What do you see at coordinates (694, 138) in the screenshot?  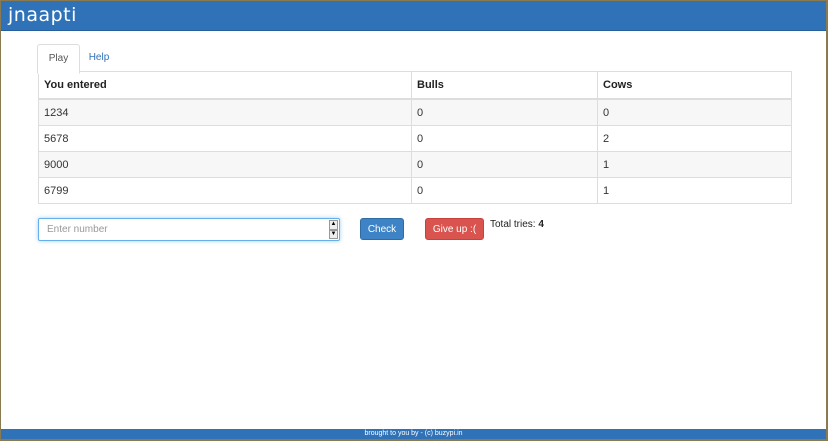 I see `cell-cows: 2` at bounding box center [694, 138].